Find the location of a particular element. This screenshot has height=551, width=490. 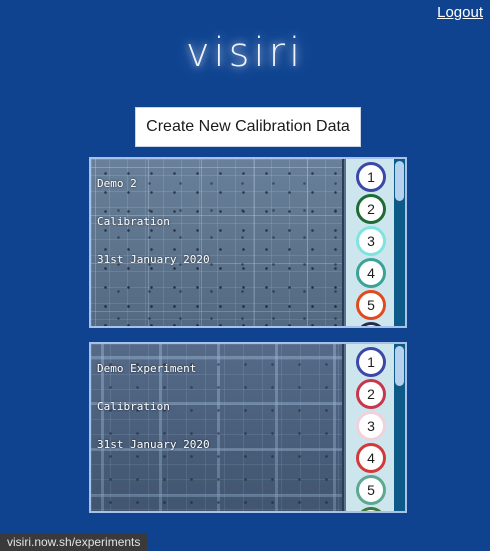

status-bar-url: visiri.now.sh/experiments is located at coordinates (74, 542).